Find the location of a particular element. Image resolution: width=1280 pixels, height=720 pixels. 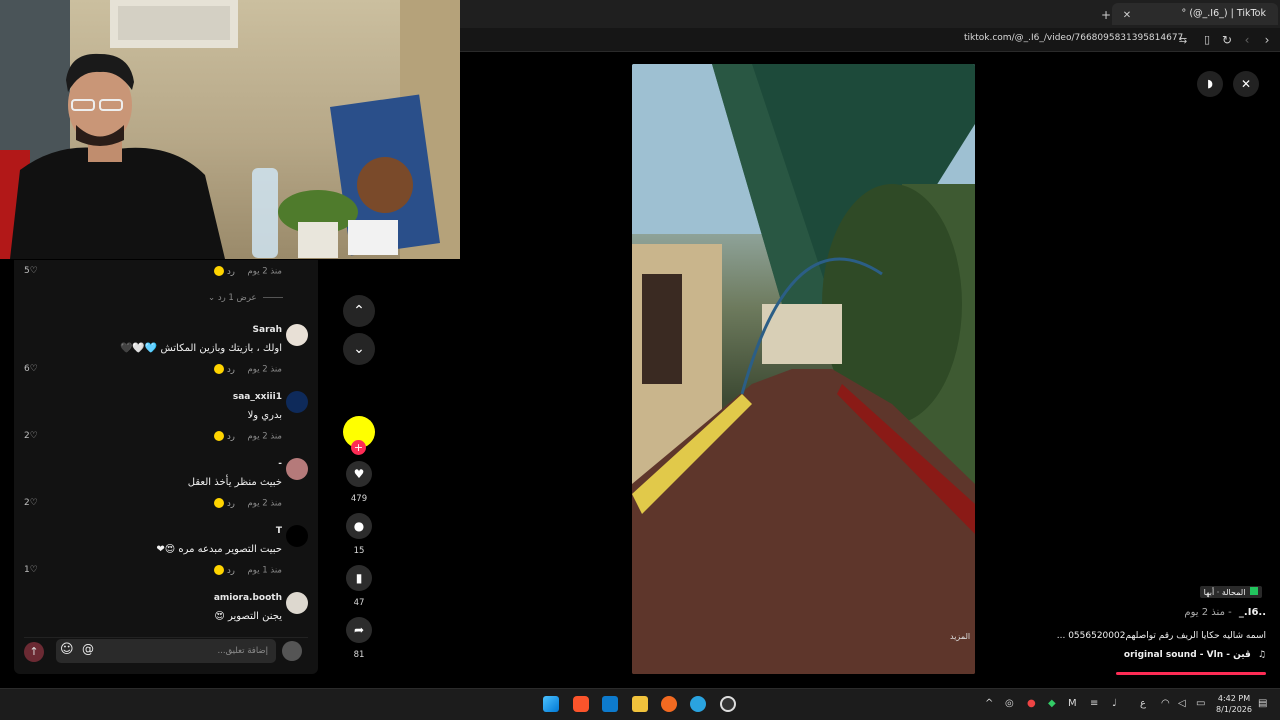

wifi-icon: ◠ is located at coordinates (1165, 703).